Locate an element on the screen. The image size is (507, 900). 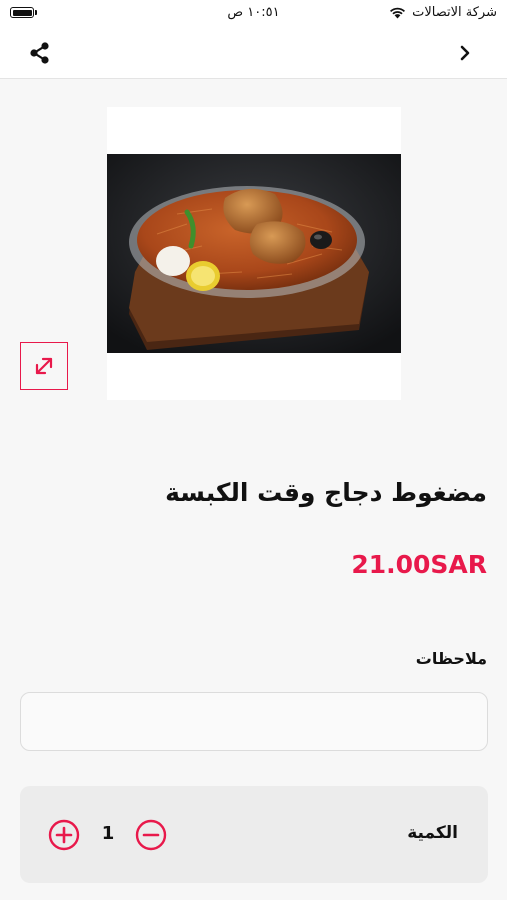
quantity-panel: الكمية 1 is located at coordinates (254, 834).